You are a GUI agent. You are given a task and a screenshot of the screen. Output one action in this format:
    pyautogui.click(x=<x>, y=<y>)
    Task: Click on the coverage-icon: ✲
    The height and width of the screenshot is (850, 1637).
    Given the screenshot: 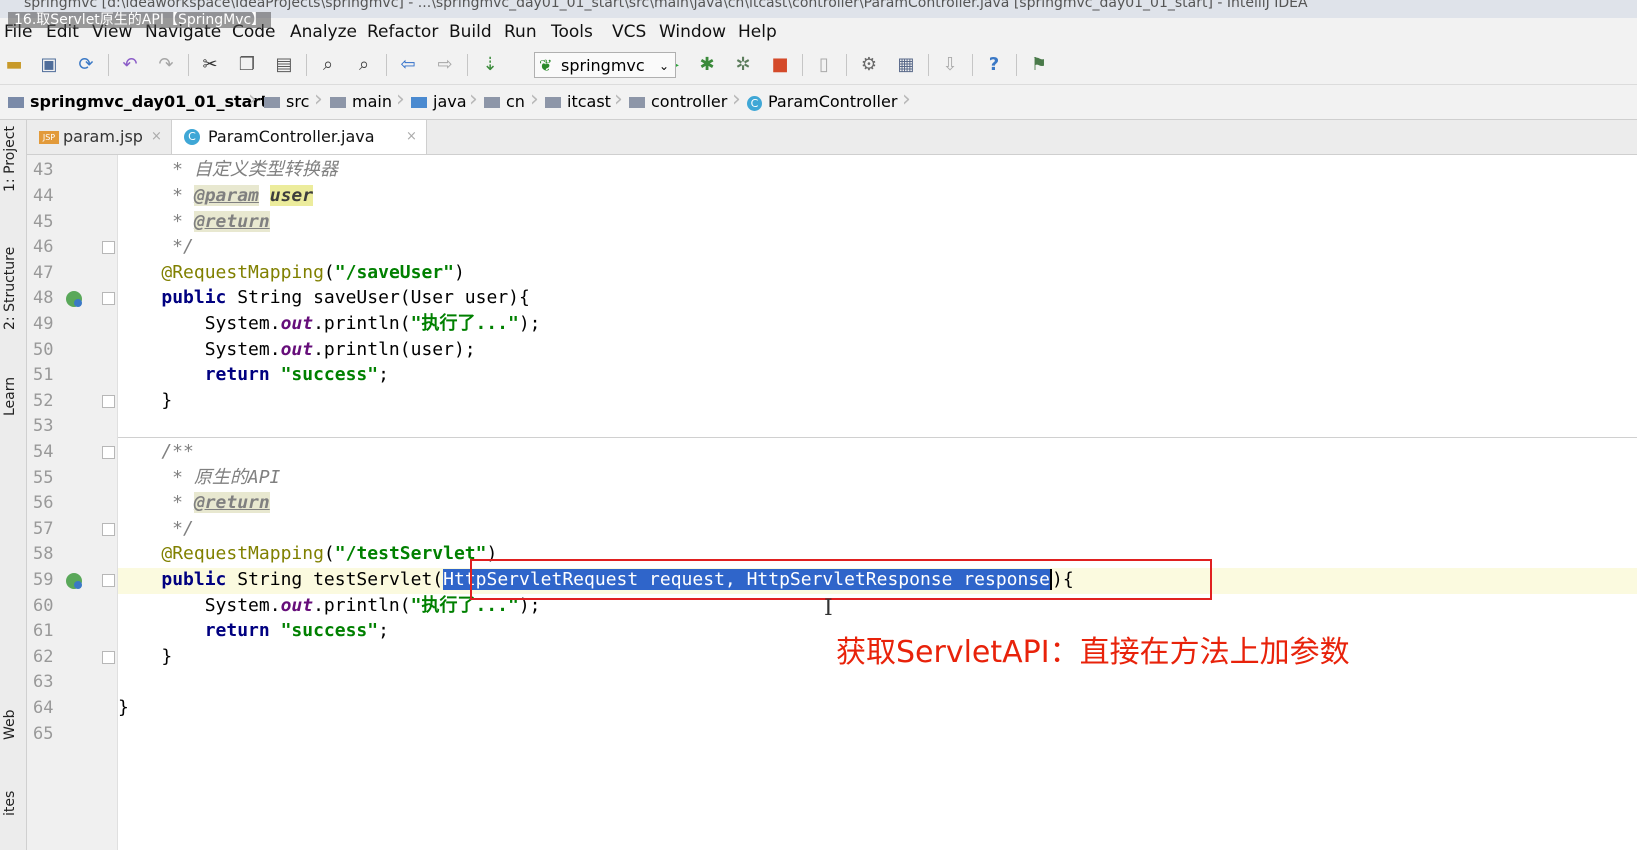 What is the action you would take?
    pyautogui.click(x=743, y=65)
    